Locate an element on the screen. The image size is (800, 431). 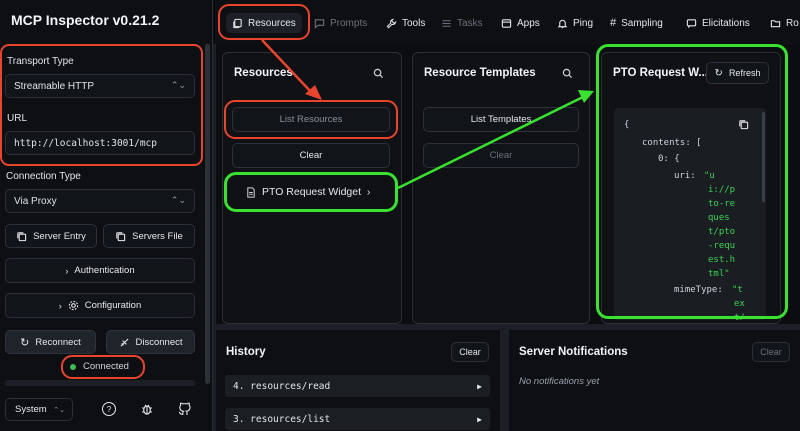
clear-history-label: Clear is located at coordinates (470, 352).